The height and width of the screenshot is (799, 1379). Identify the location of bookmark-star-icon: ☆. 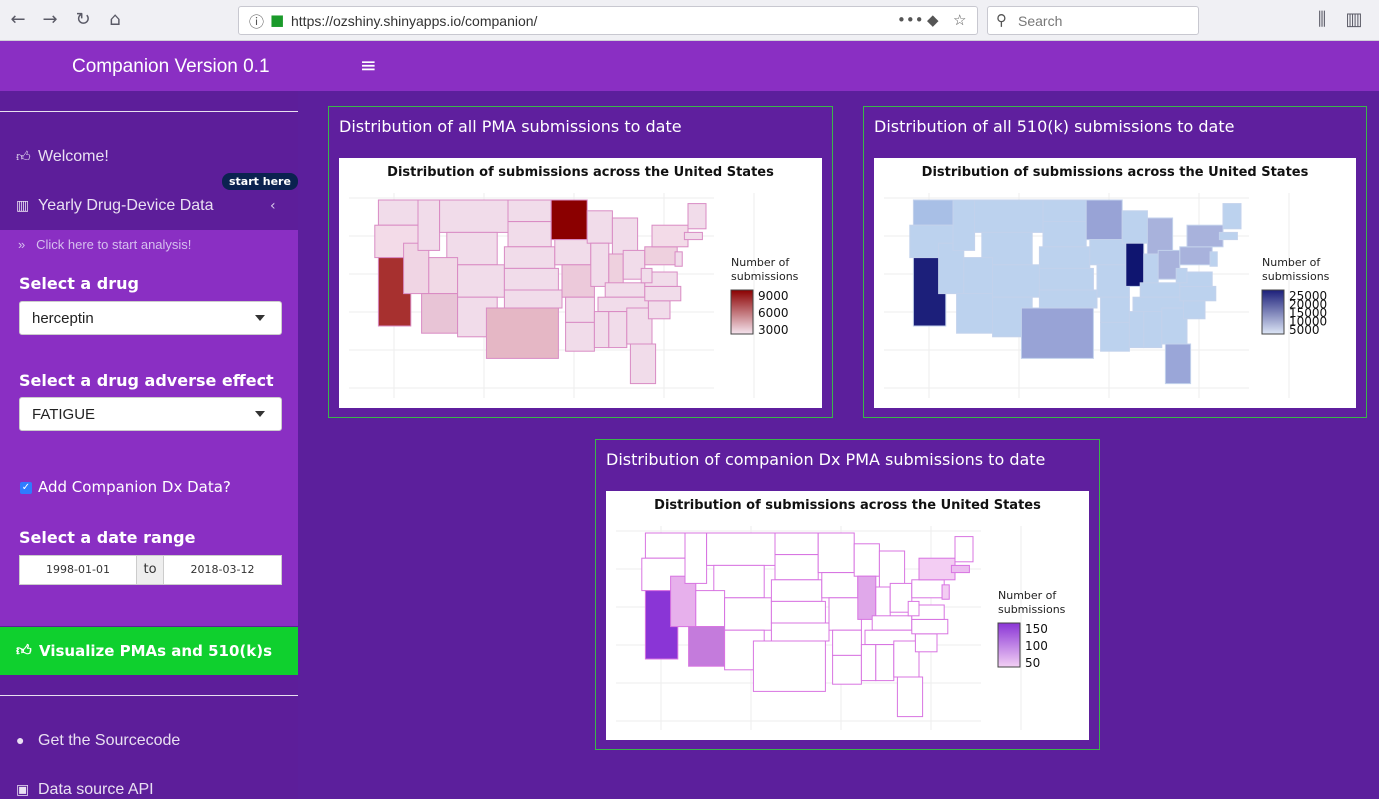
(959, 20).